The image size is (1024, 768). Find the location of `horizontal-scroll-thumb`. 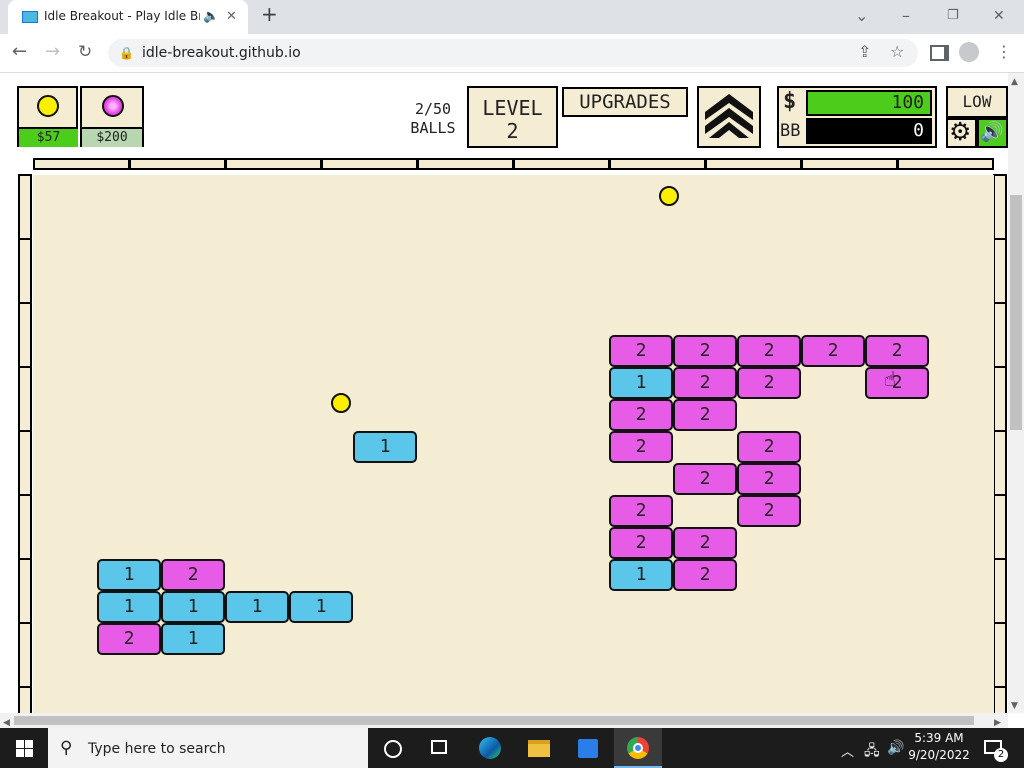

horizontal-scroll-thumb is located at coordinates (494, 720).